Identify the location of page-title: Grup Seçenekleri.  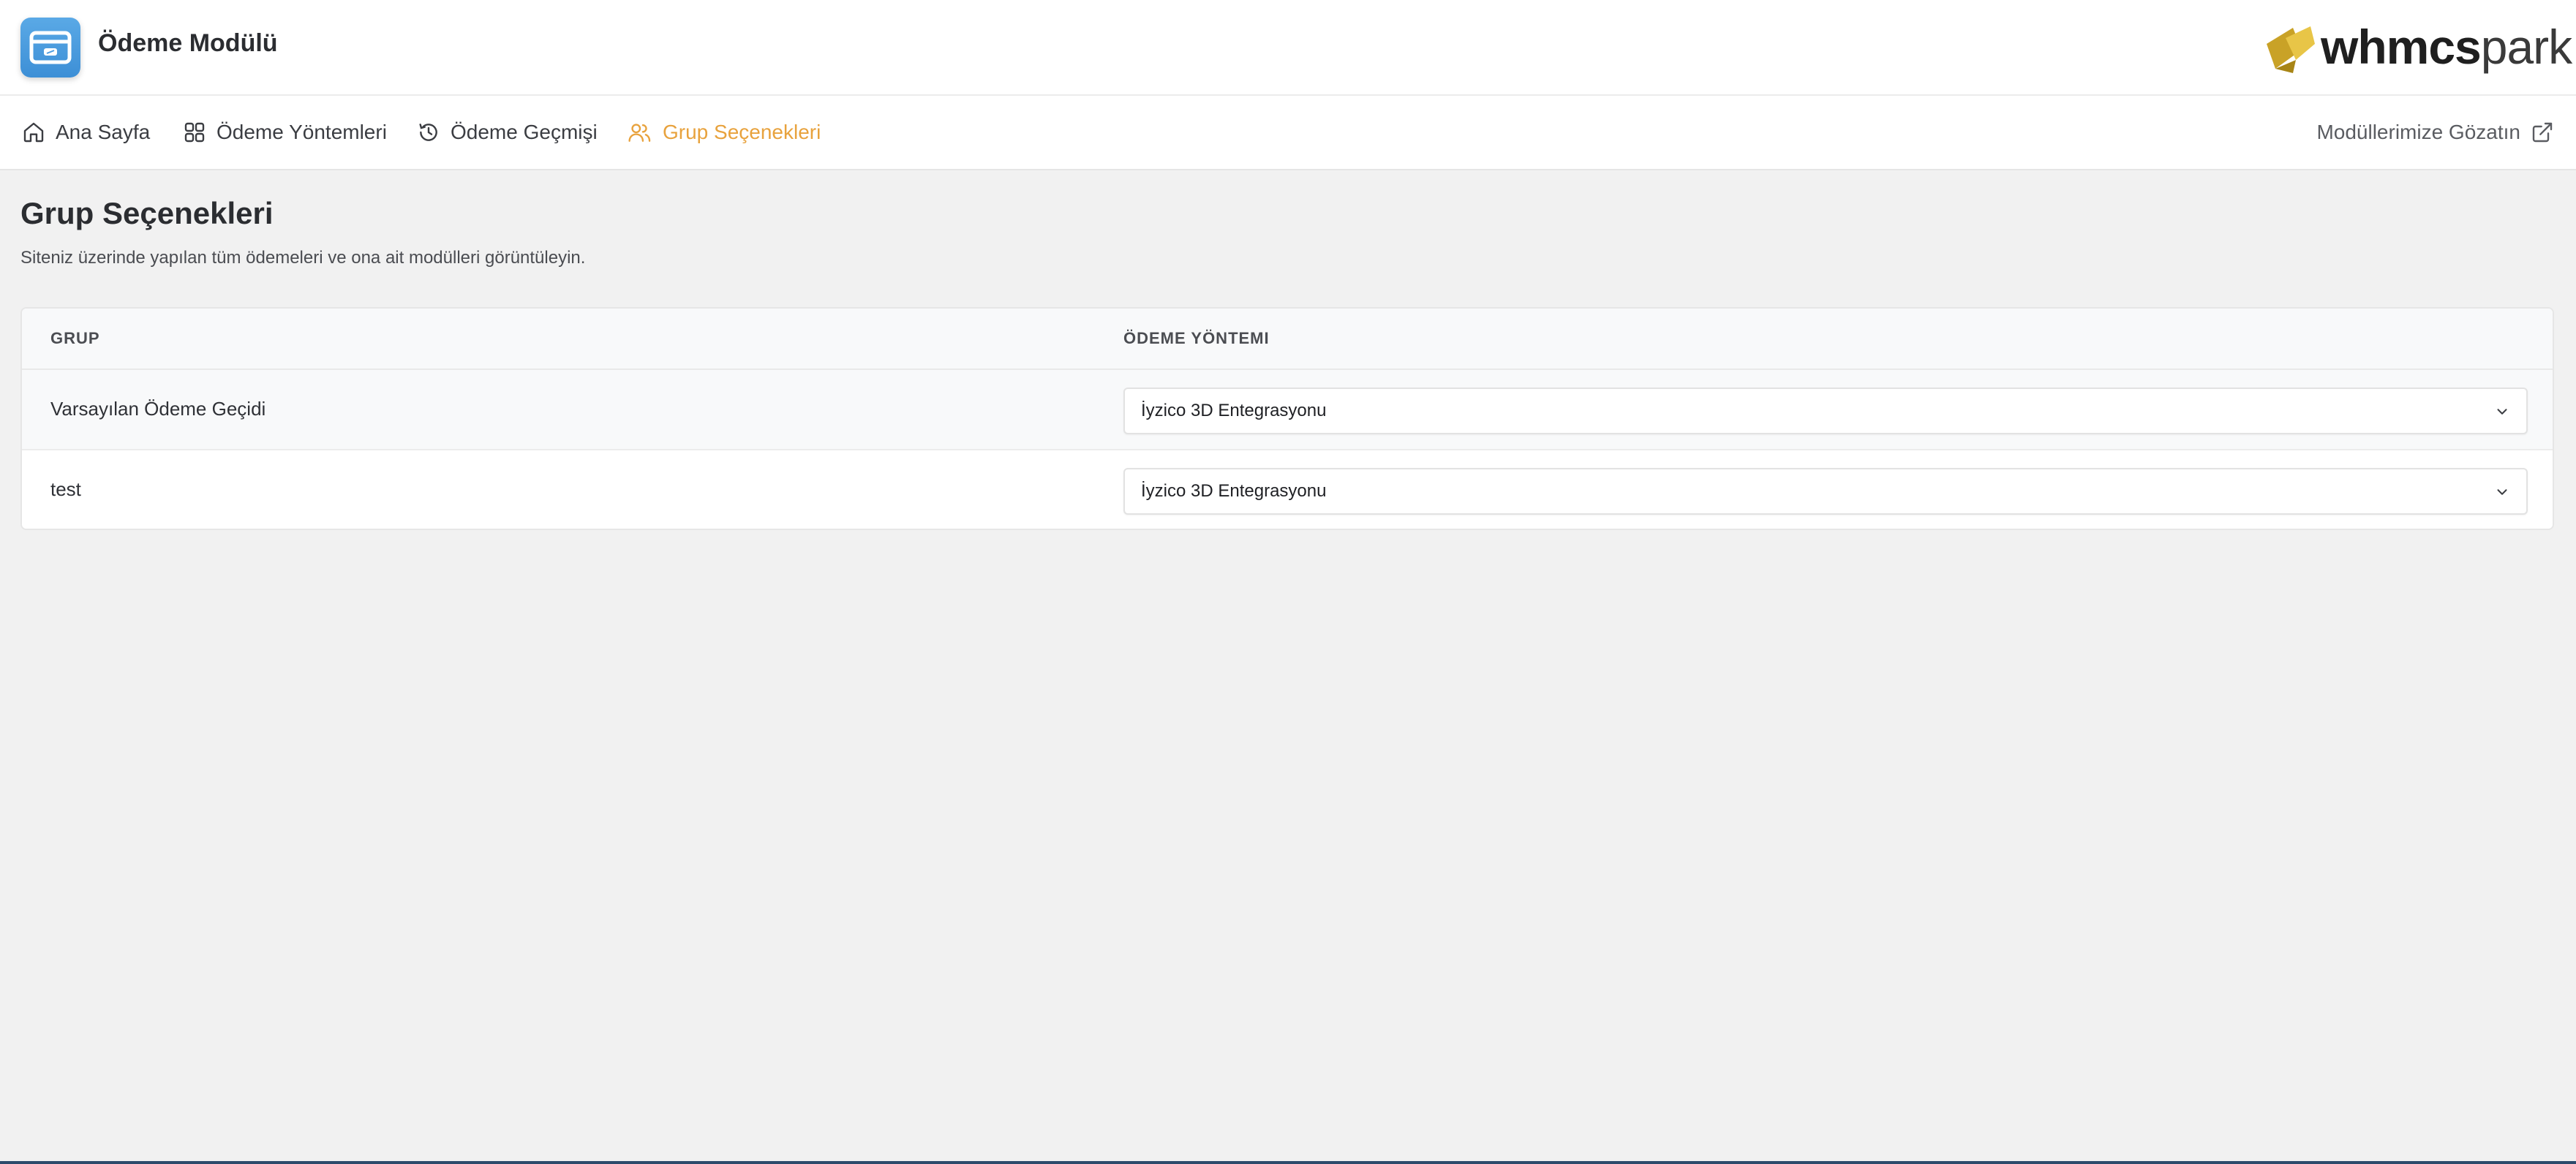
(147, 213).